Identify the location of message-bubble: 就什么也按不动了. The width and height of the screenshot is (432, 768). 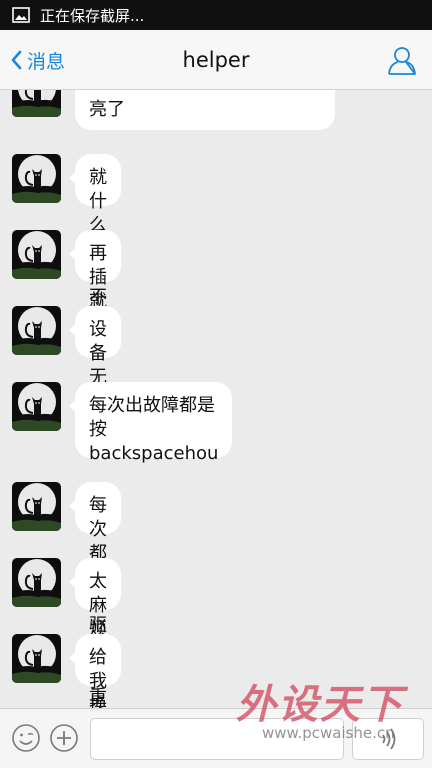
(95, 255).